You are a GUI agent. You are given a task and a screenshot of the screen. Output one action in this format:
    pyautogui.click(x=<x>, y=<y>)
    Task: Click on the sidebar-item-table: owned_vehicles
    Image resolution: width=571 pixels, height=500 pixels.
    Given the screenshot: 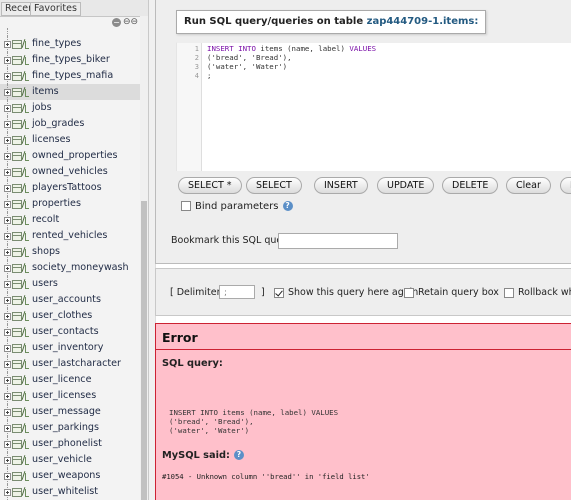 What is the action you would take?
    pyautogui.click(x=70, y=172)
    